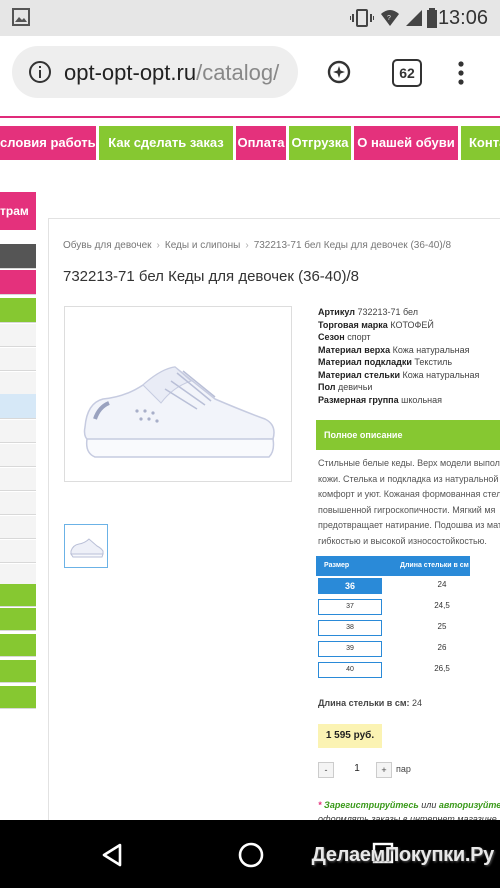 This screenshot has width=500, height=888. I want to click on spec-value: девичьи, so click(355, 387).